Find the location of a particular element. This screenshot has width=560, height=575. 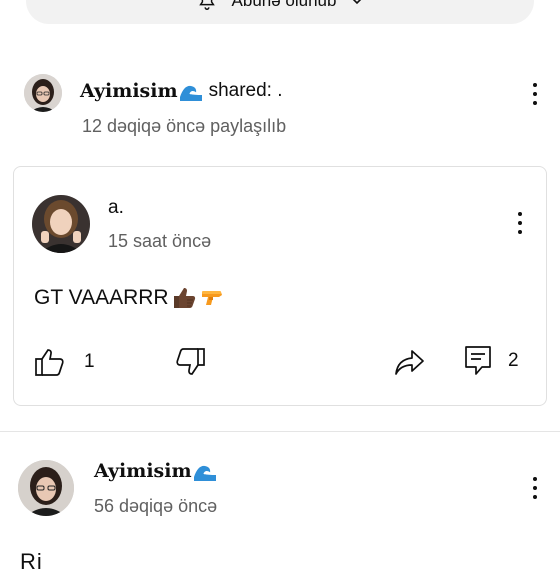

subscribed-button: Abunə olunub is located at coordinates (280, 12).